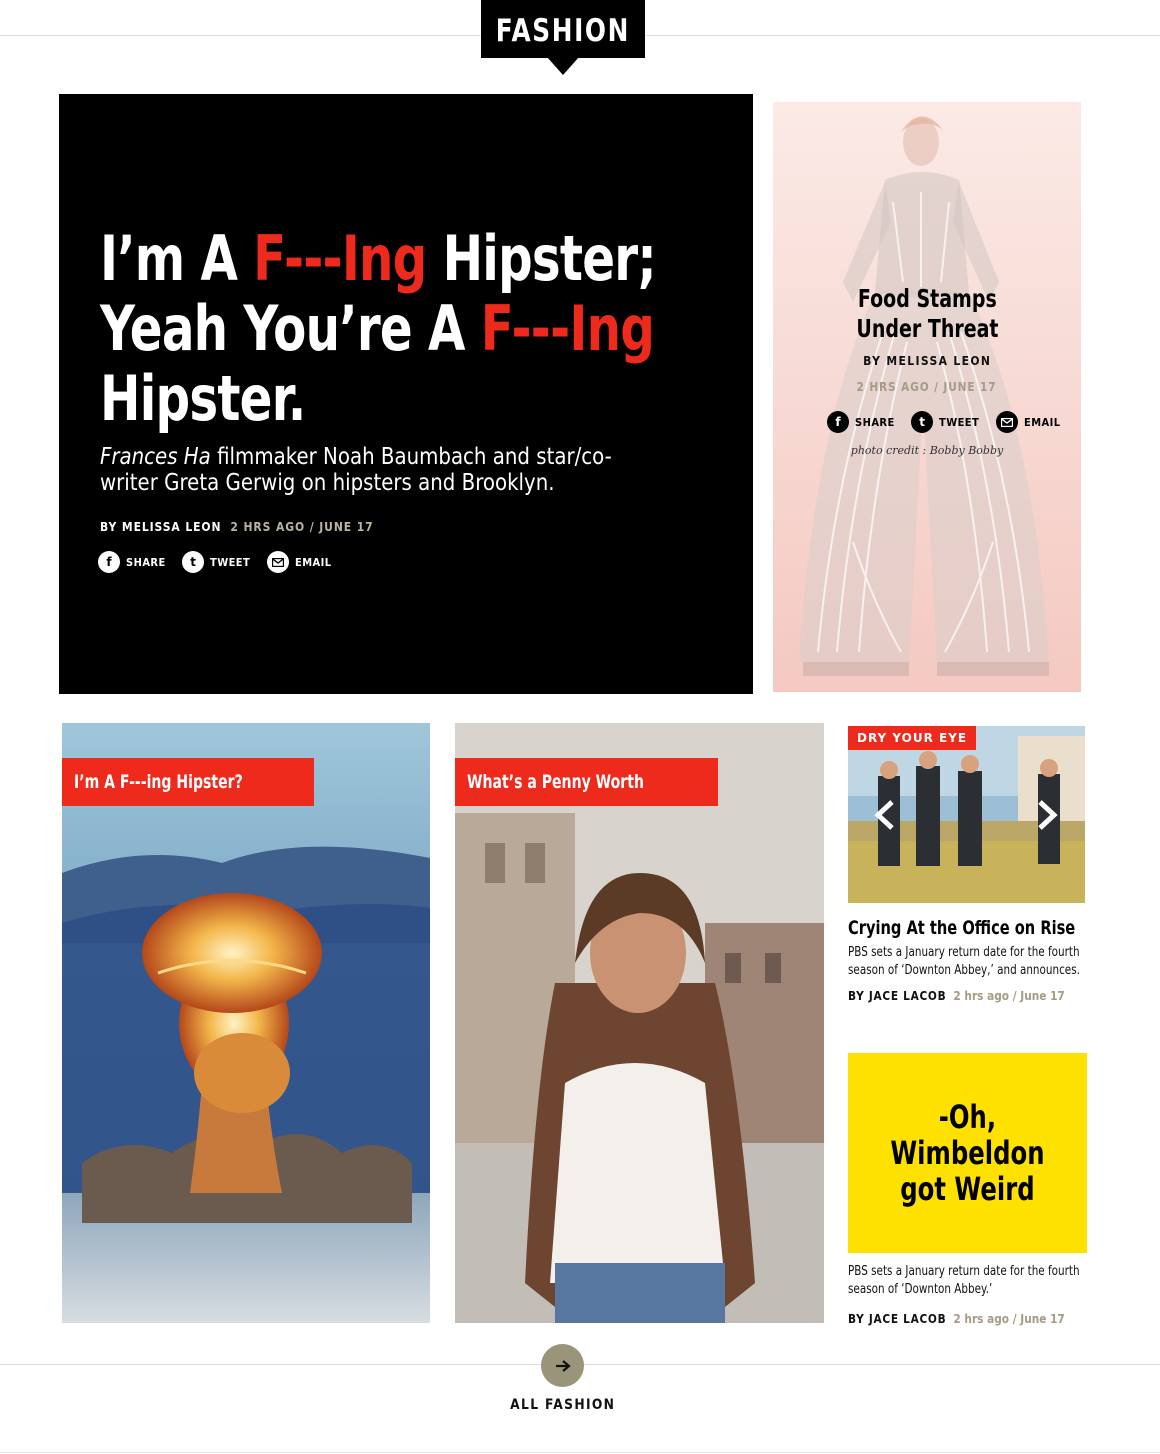 The image size is (1160, 1454). What do you see at coordinates (897, 1319) in the screenshot?
I see `yellow-author: BY JACE LACOB` at bounding box center [897, 1319].